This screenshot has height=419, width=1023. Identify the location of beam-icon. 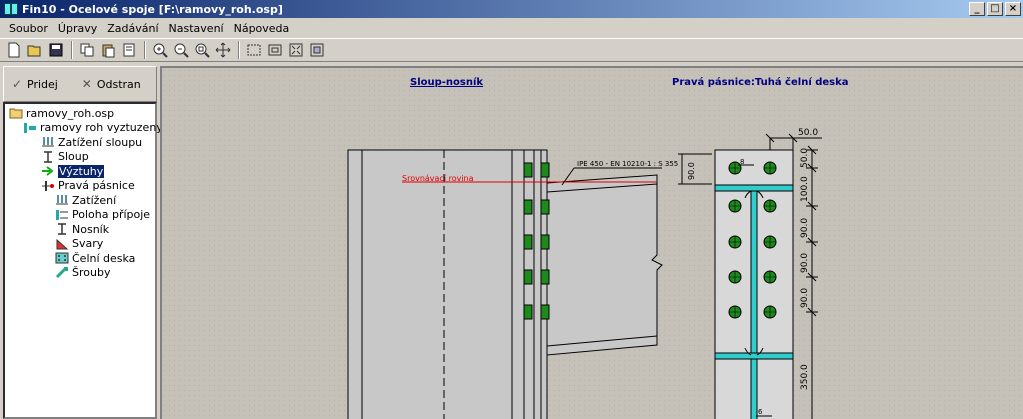
(62, 229).